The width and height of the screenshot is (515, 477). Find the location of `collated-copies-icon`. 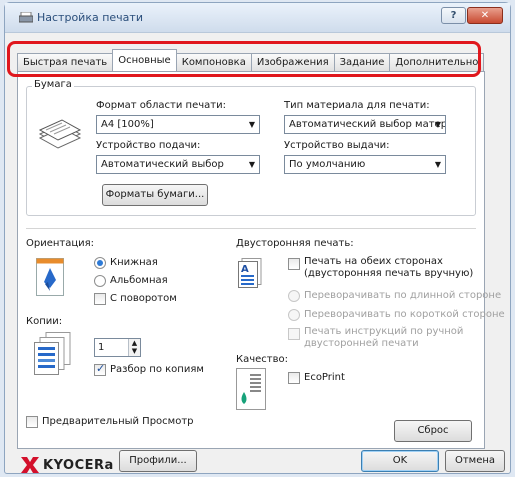

collated-copies-icon is located at coordinates (52, 353).